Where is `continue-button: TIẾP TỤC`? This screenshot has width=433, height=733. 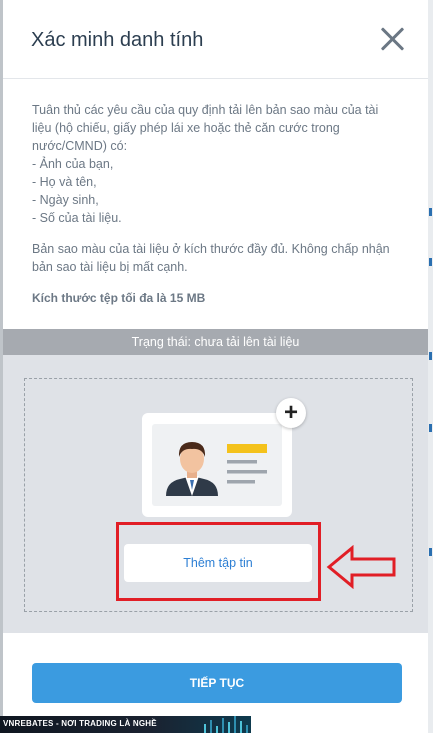
continue-button: TIẾP TỤC is located at coordinates (217, 683).